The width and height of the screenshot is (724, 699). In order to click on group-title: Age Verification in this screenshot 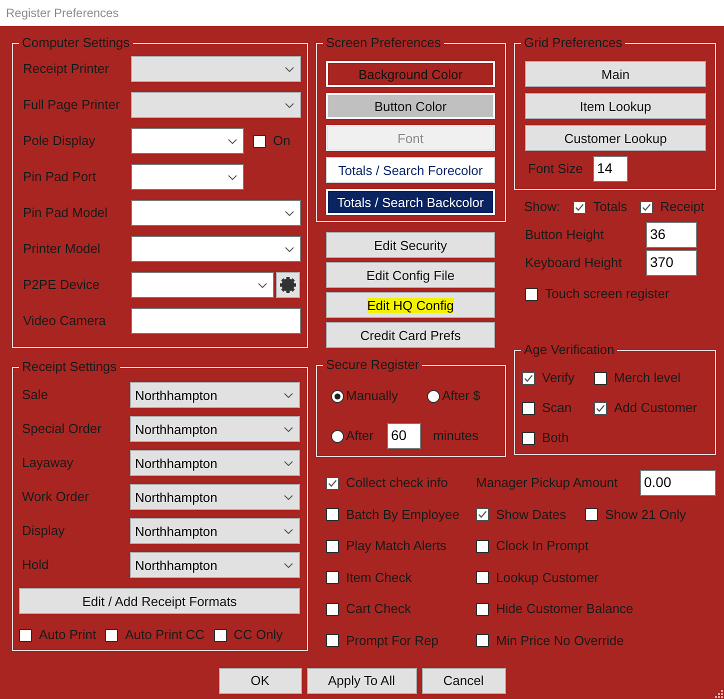, I will do `click(569, 350)`.